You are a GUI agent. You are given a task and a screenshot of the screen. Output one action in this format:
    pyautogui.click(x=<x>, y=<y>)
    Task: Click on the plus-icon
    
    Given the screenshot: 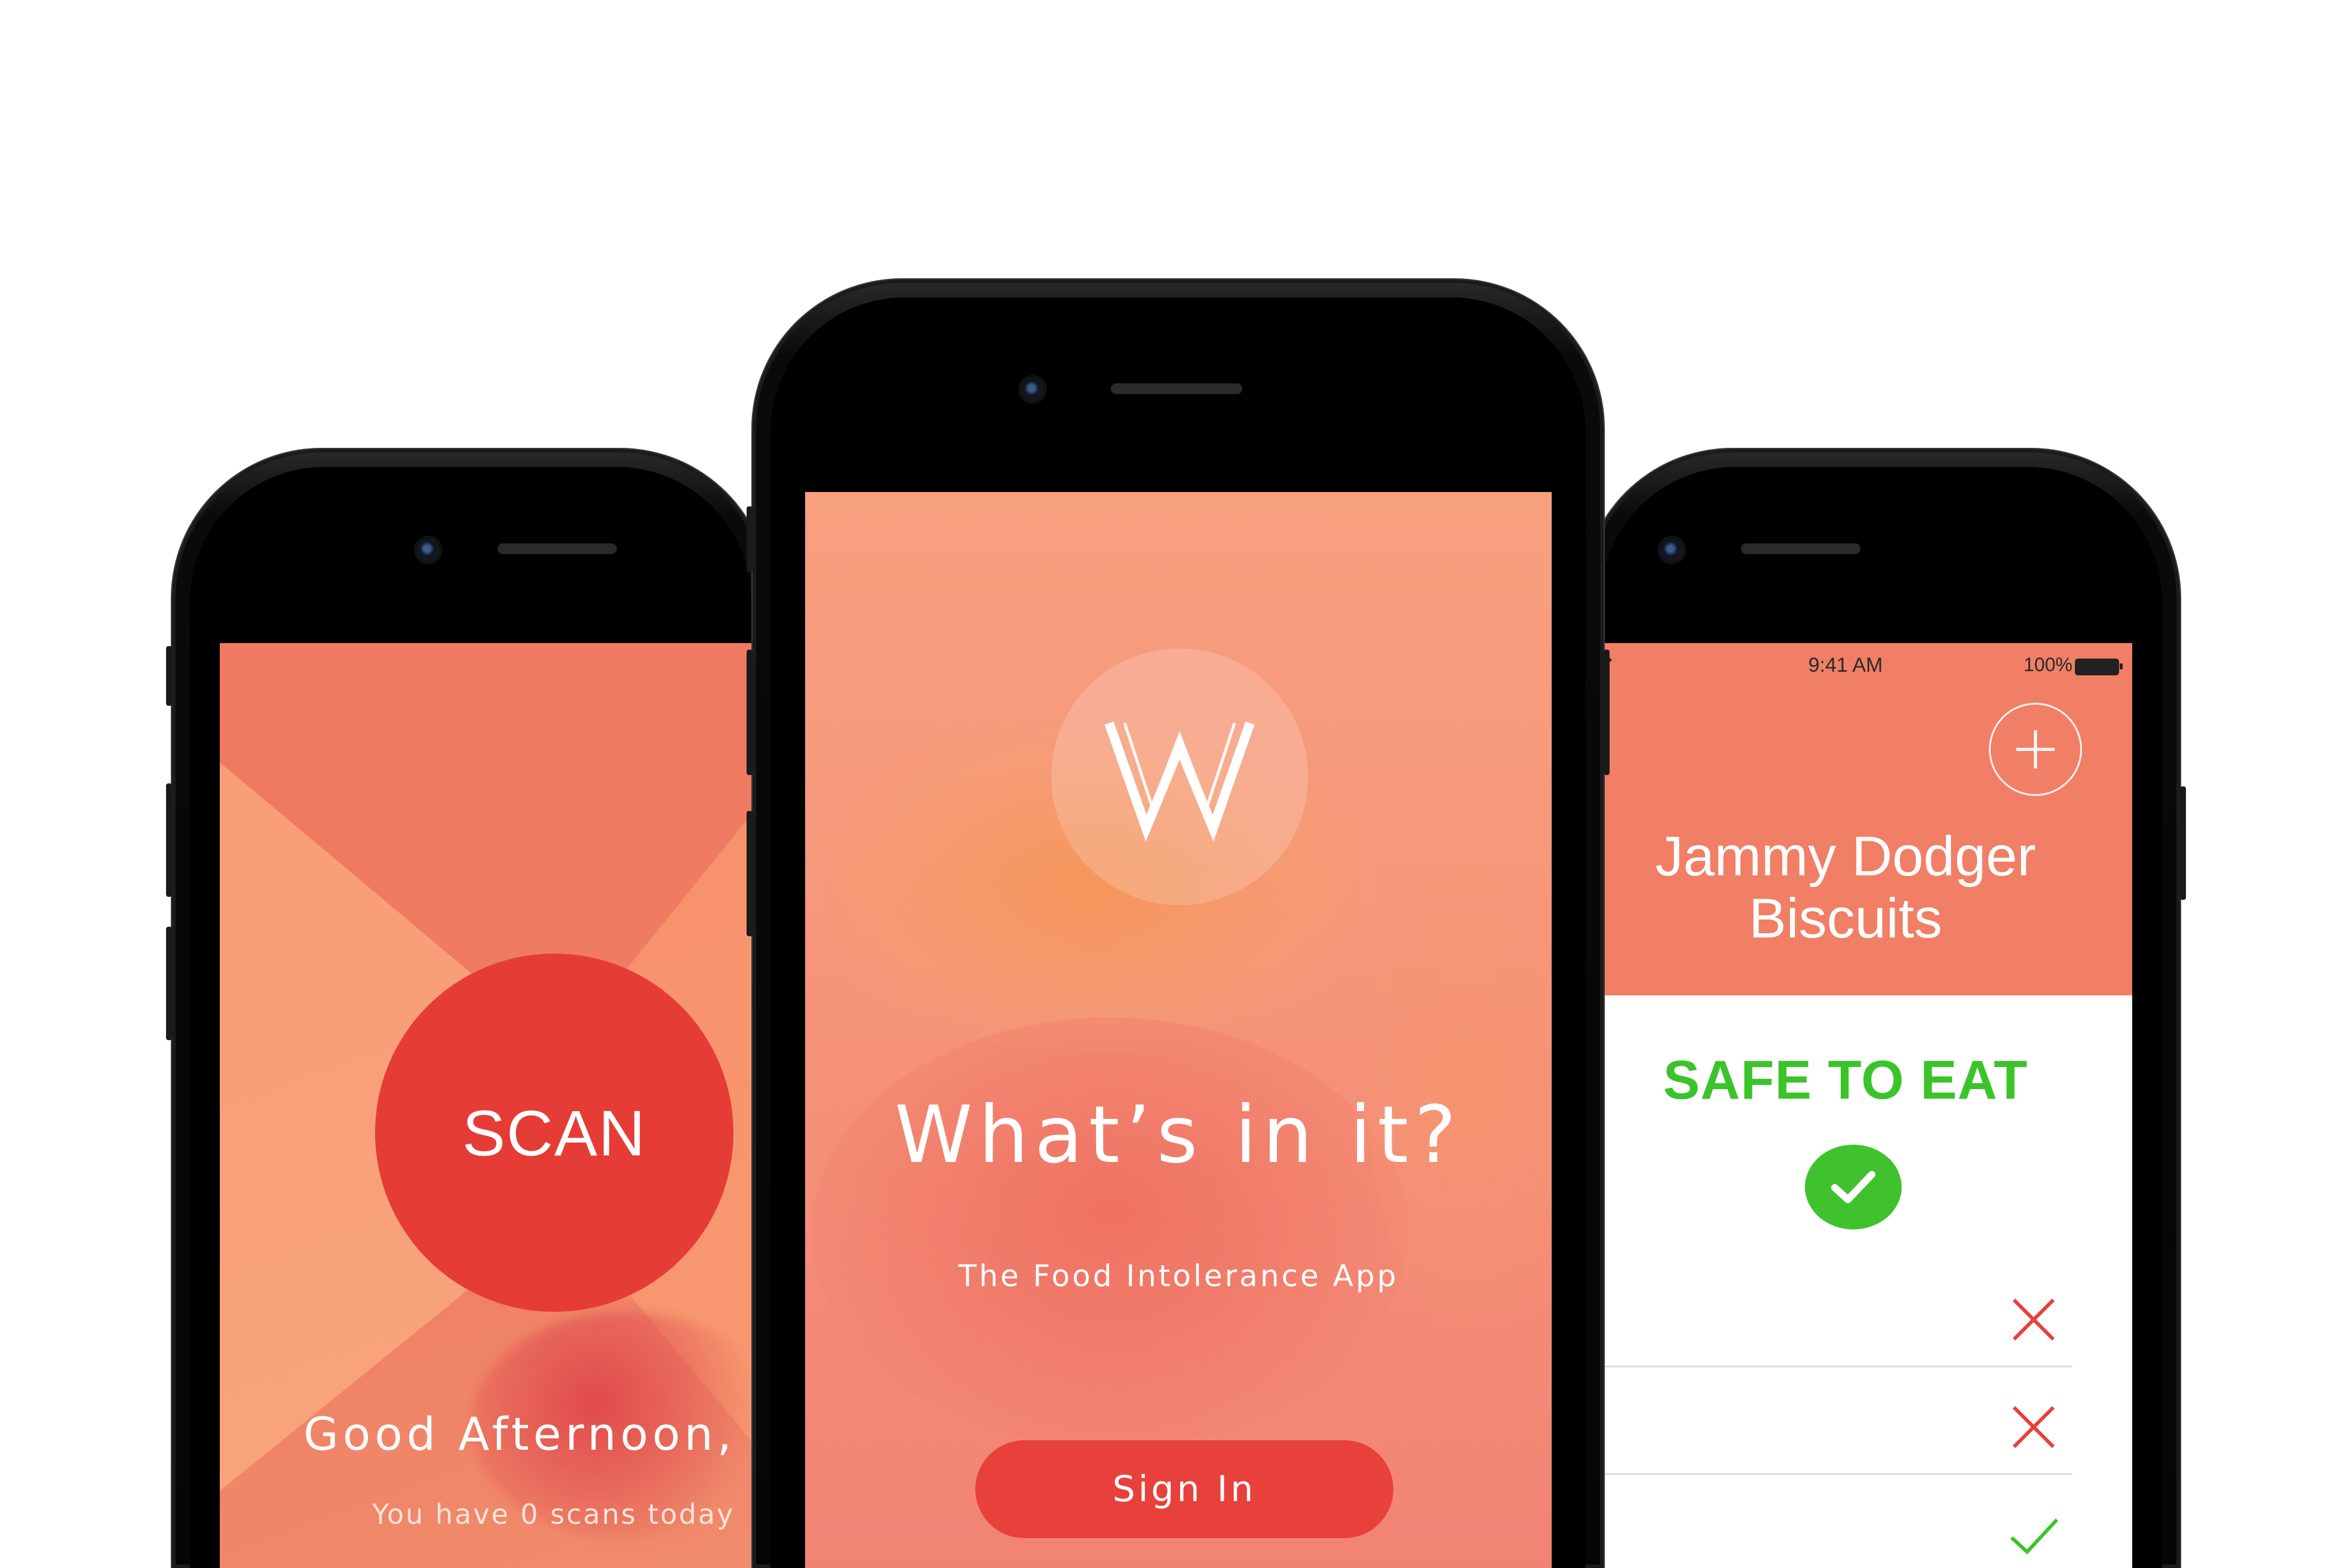 What is the action you would take?
    pyautogui.click(x=2035, y=749)
    